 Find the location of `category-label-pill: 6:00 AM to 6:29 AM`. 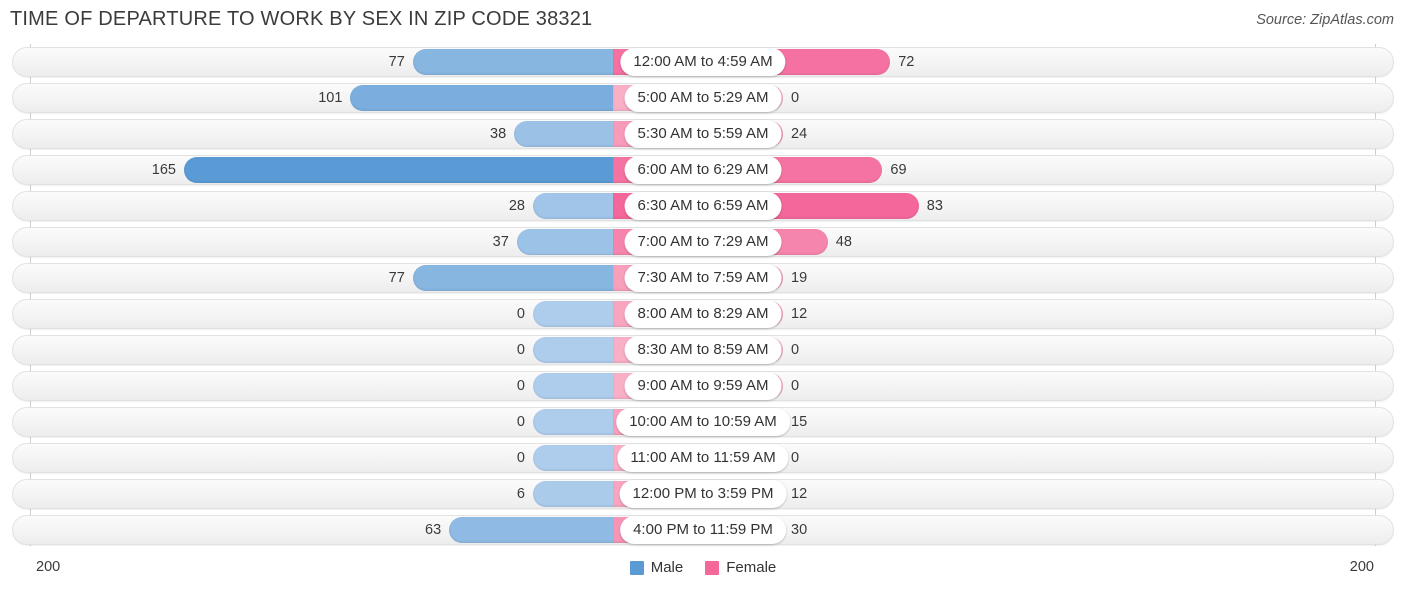

category-label-pill: 6:00 AM to 6:29 AM is located at coordinates (703, 170).